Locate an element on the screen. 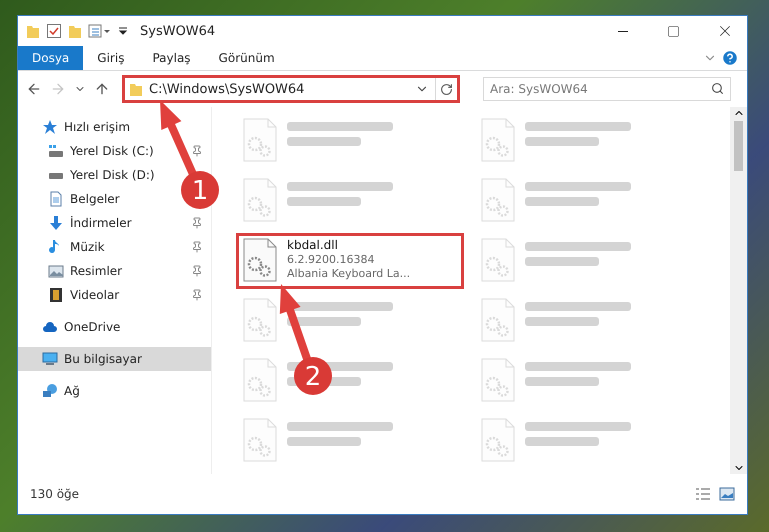 The height and width of the screenshot is (532, 769). sidebar-label: Ağ is located at coordinates (72, 391).